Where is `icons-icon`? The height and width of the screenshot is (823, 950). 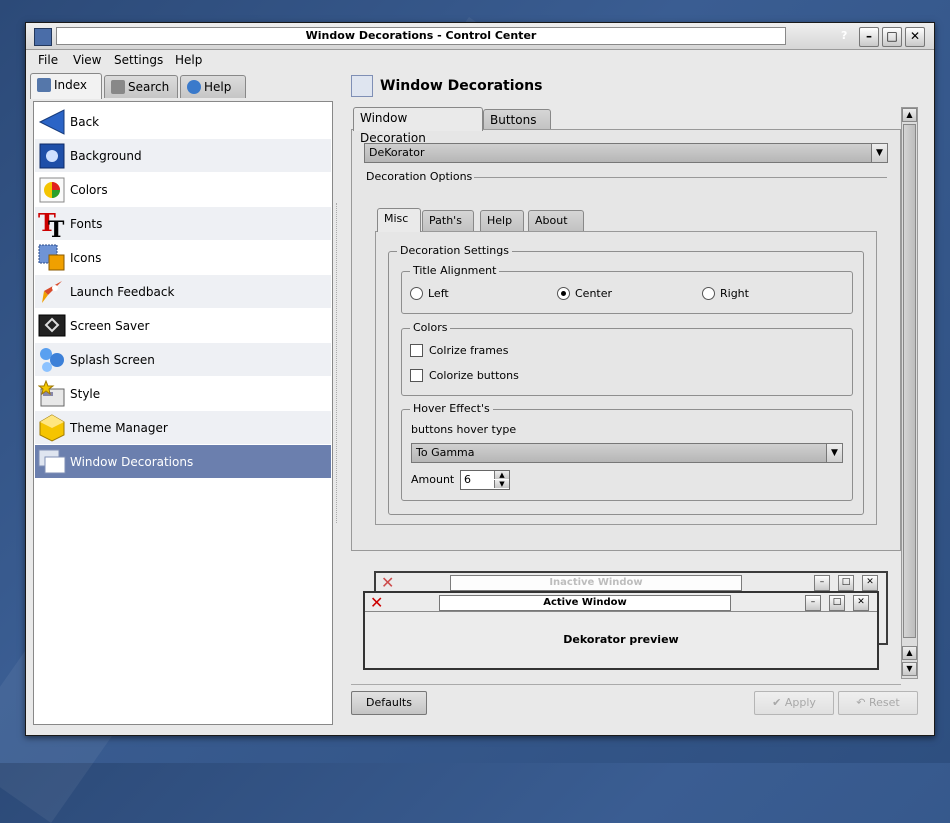 icons-icon is located at coordinates (52, 258).